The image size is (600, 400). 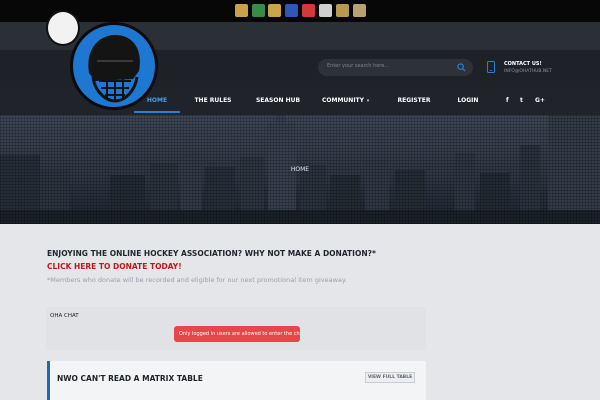 I want to click on view-full-table-button: VIEW FULL TABLE, so click(x=390, y=377).